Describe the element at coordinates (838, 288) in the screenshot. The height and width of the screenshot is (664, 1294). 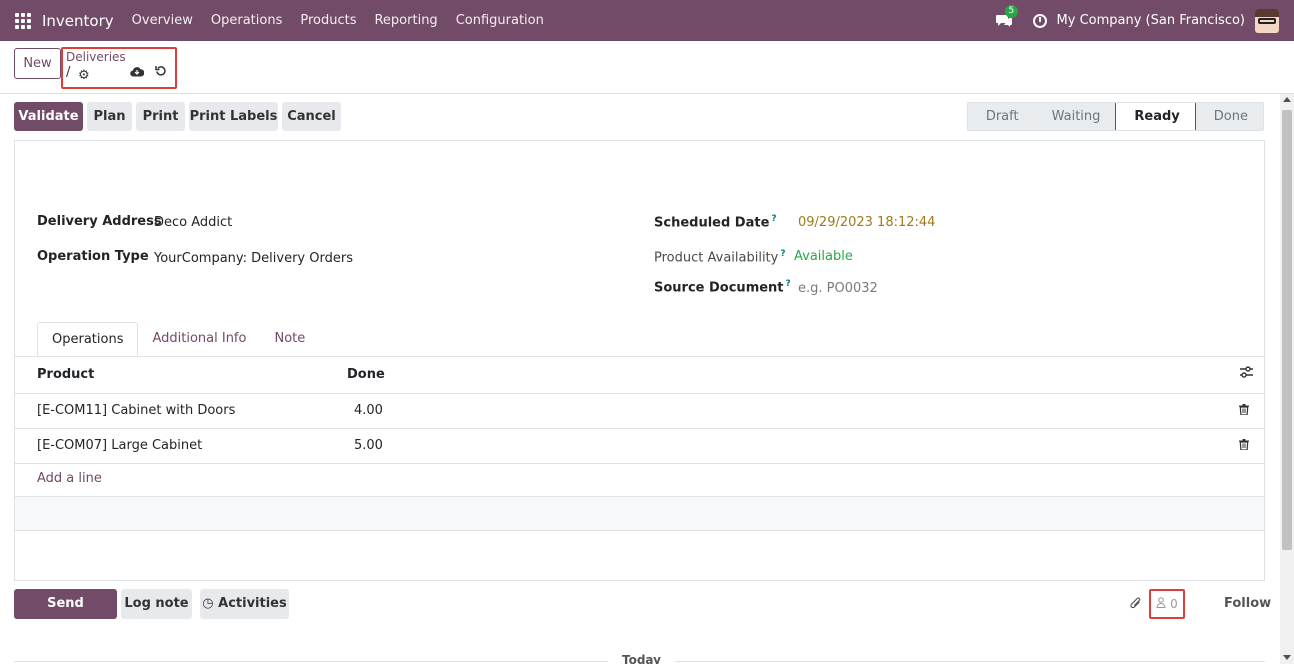
I see `source-document-input: e.g. PO0032` at that location.